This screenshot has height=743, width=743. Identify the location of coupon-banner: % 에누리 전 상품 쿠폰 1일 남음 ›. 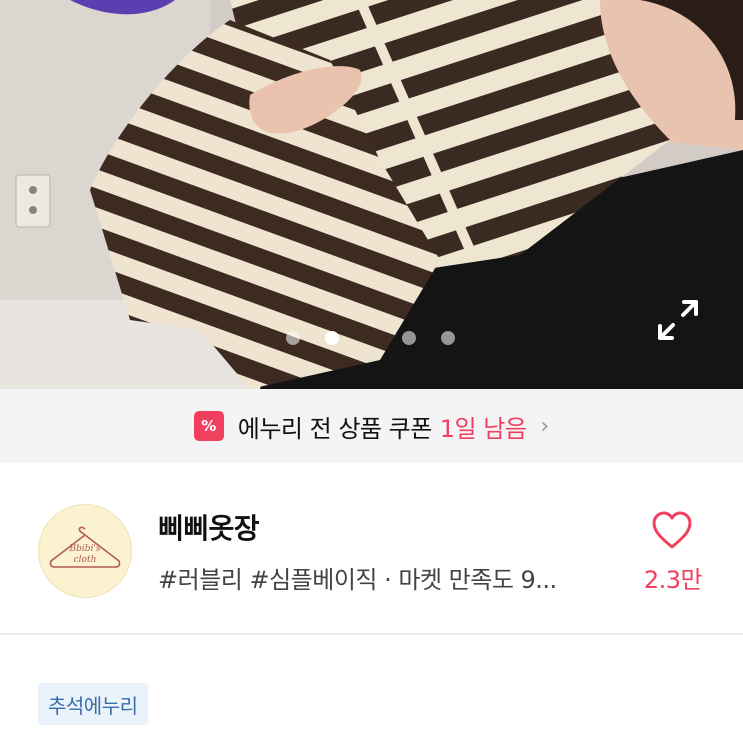
(371, 426).